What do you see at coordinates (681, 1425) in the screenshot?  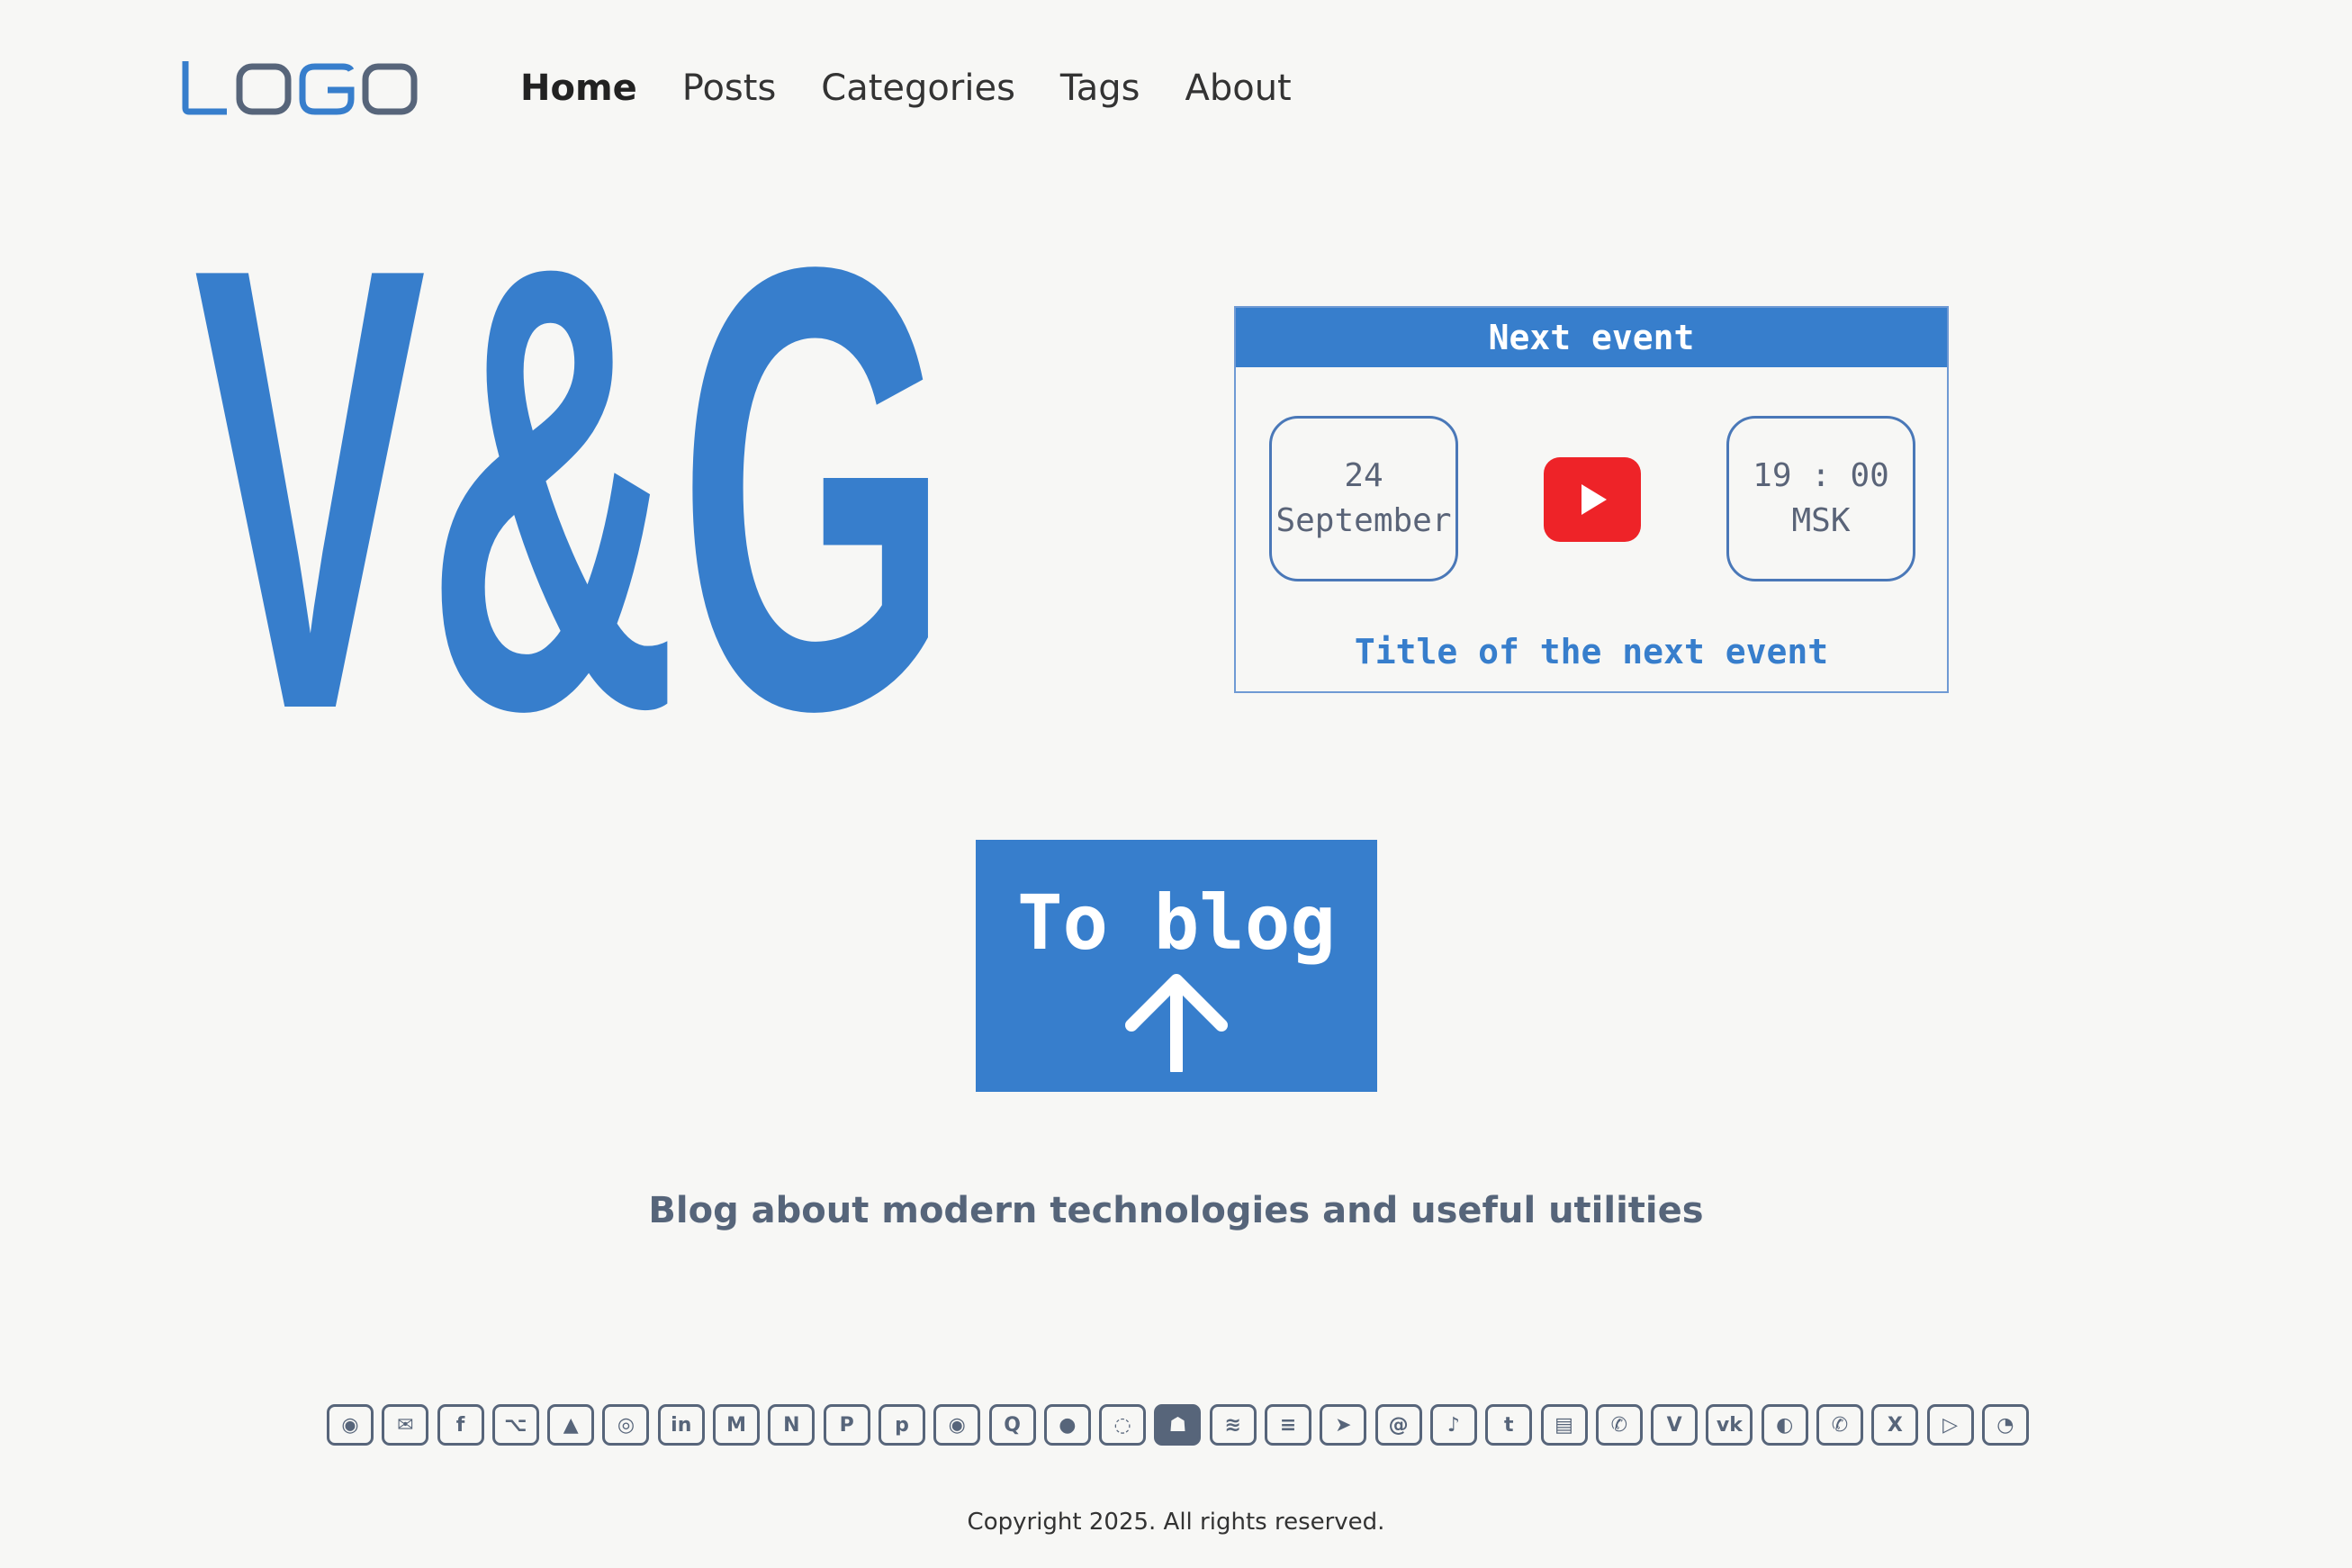 I see `linkedin-icon: in` at bounding box center [681, 1425].